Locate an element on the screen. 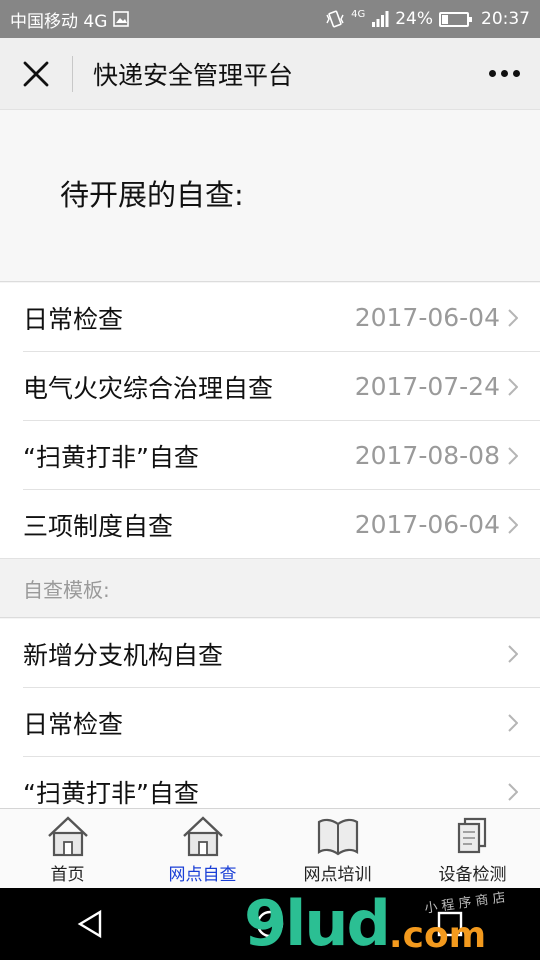  status-bar: 中国移动 4G 4G 24% 20:37 is located at coordinates (270, 19).